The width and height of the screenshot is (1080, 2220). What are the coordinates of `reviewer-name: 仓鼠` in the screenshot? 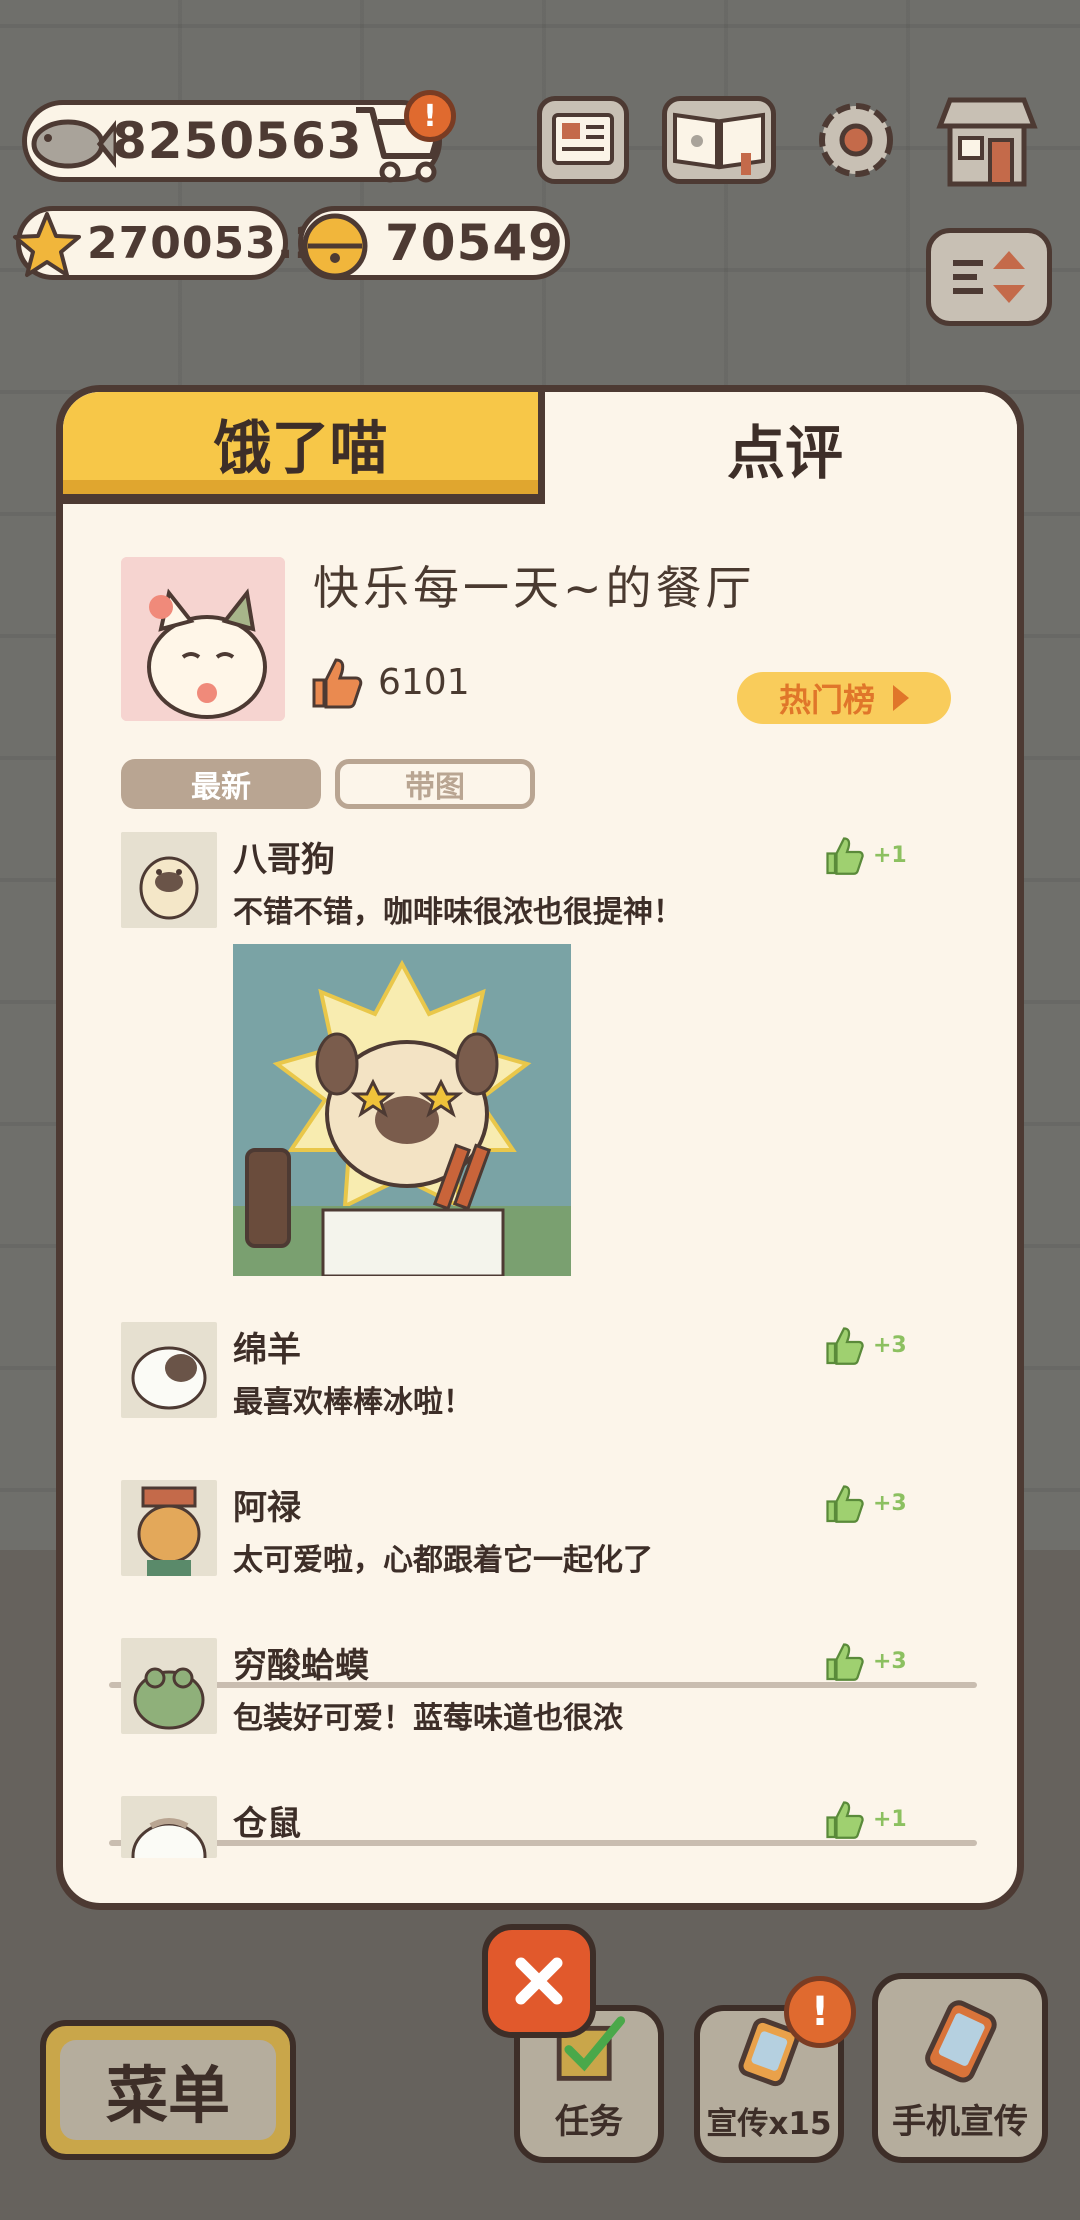 It's located at (267, 1824).